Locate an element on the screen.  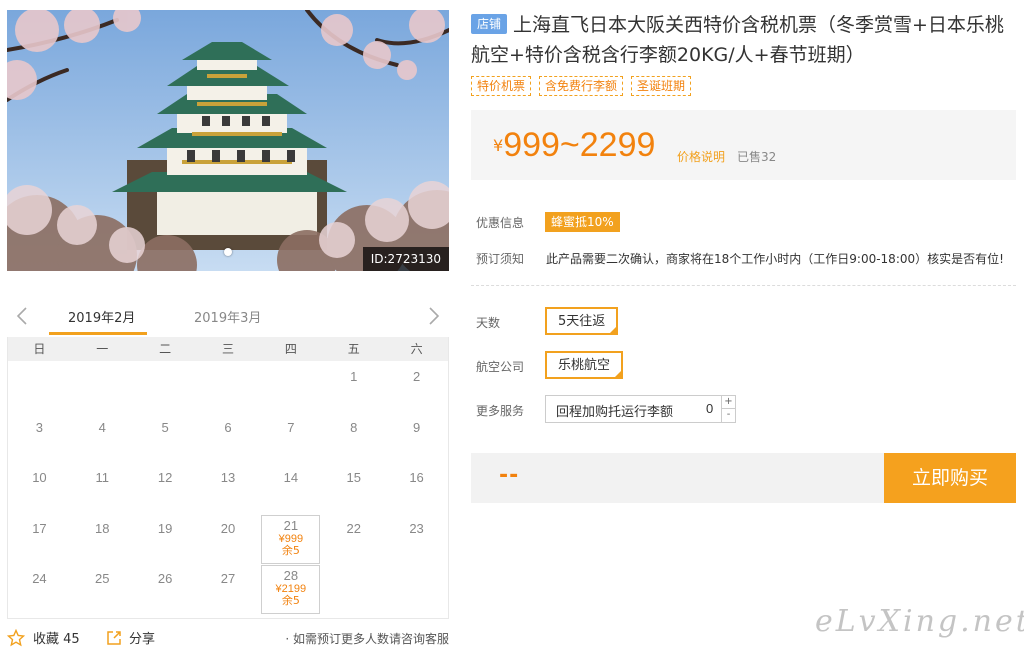
calendar-day-number: 1 is located at coordinates (354, 376).